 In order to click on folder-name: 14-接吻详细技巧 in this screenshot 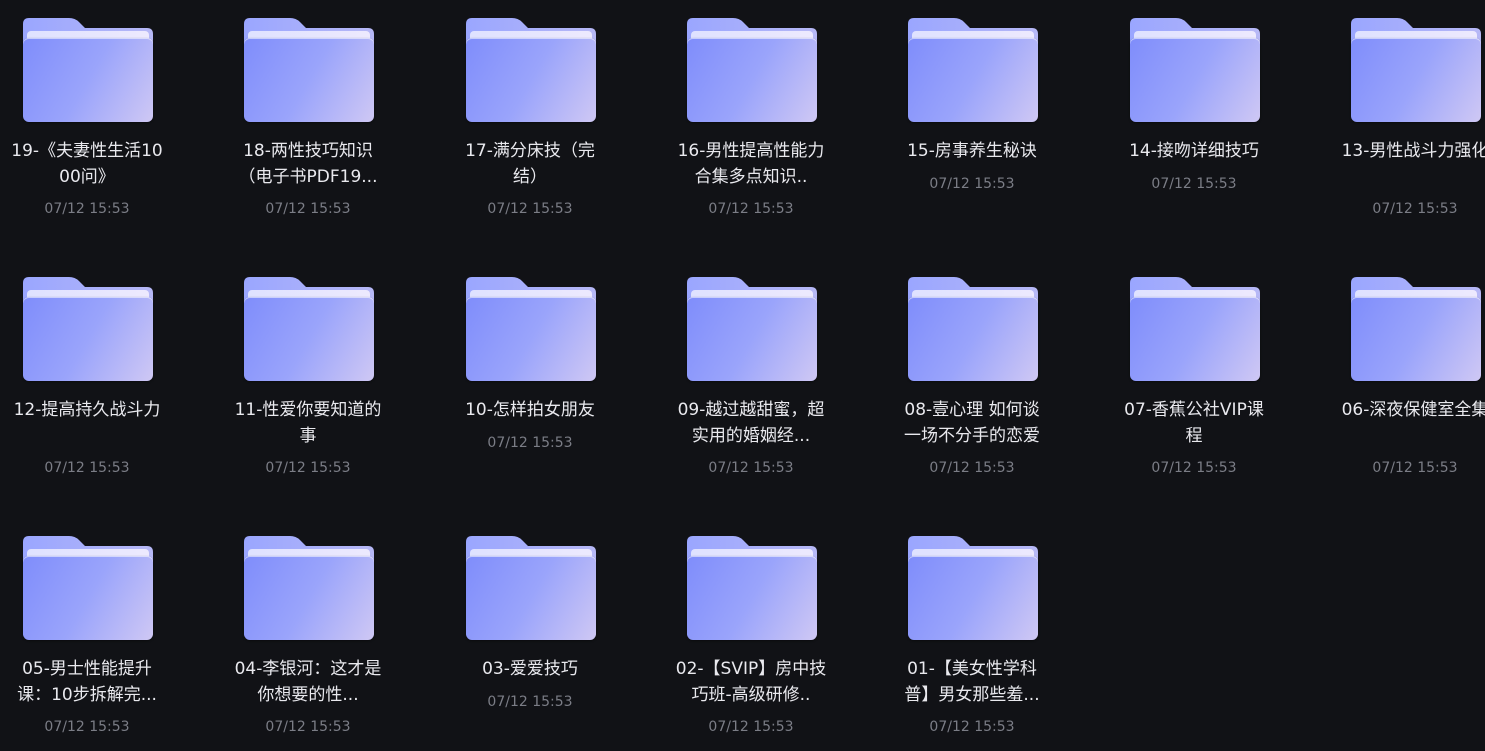, I will do `click(1194, 151)`.